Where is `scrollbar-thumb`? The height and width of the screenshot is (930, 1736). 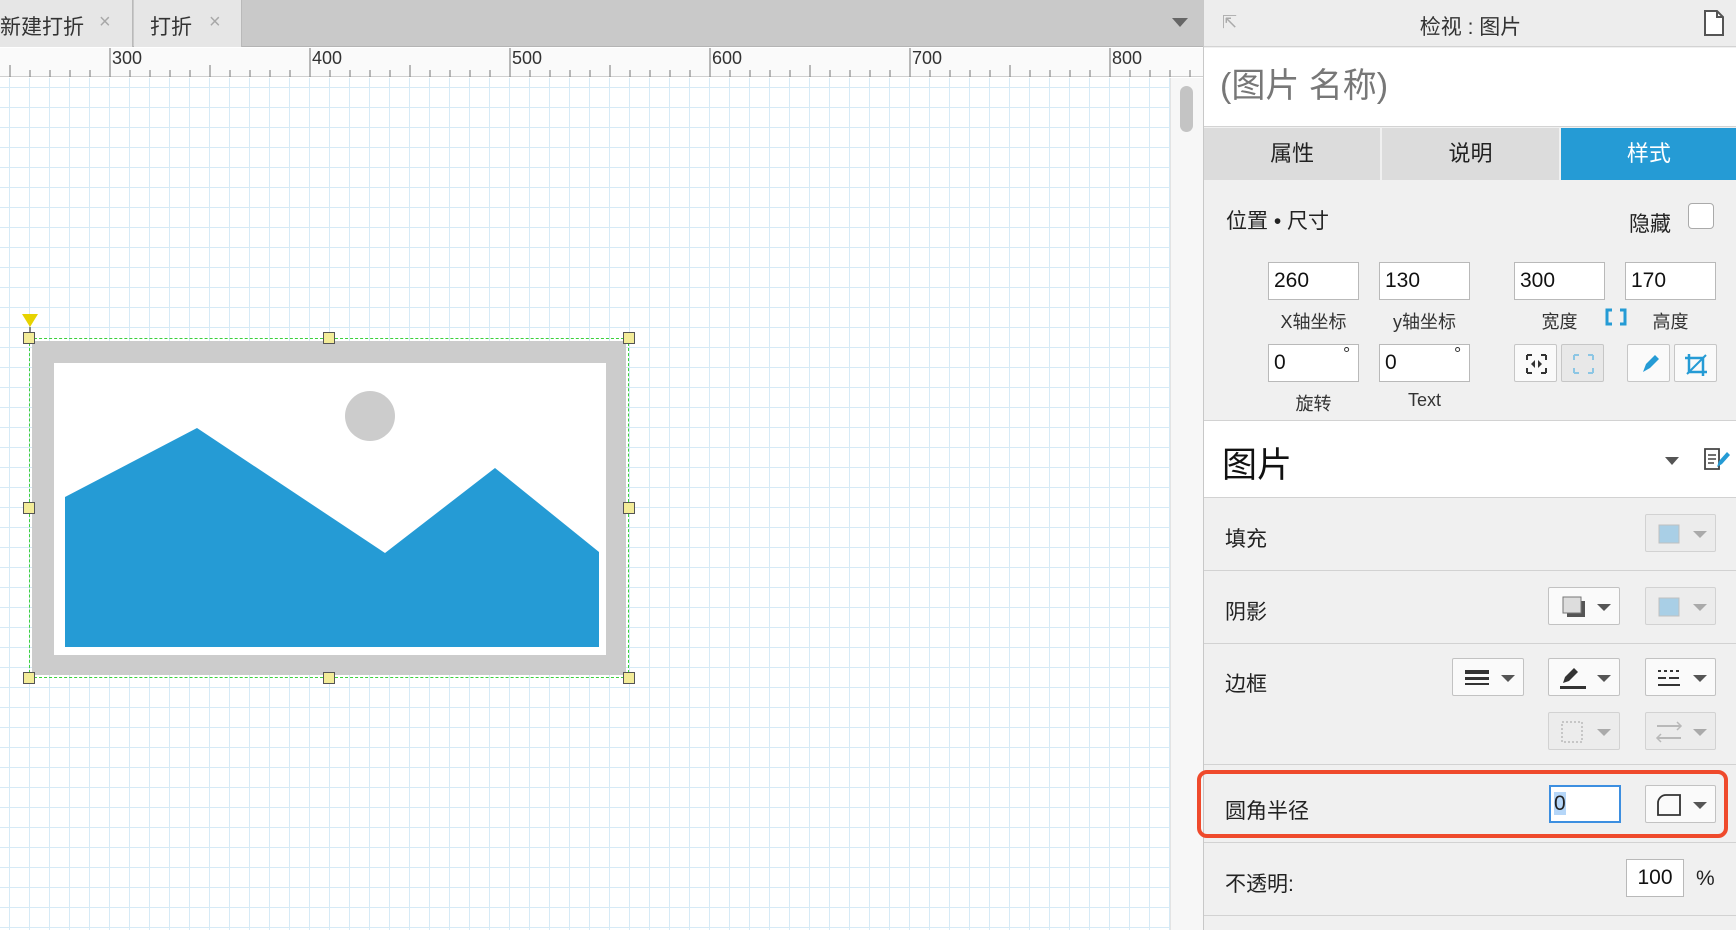
scrollbar-thumb is located at coordinates (1186, 109).